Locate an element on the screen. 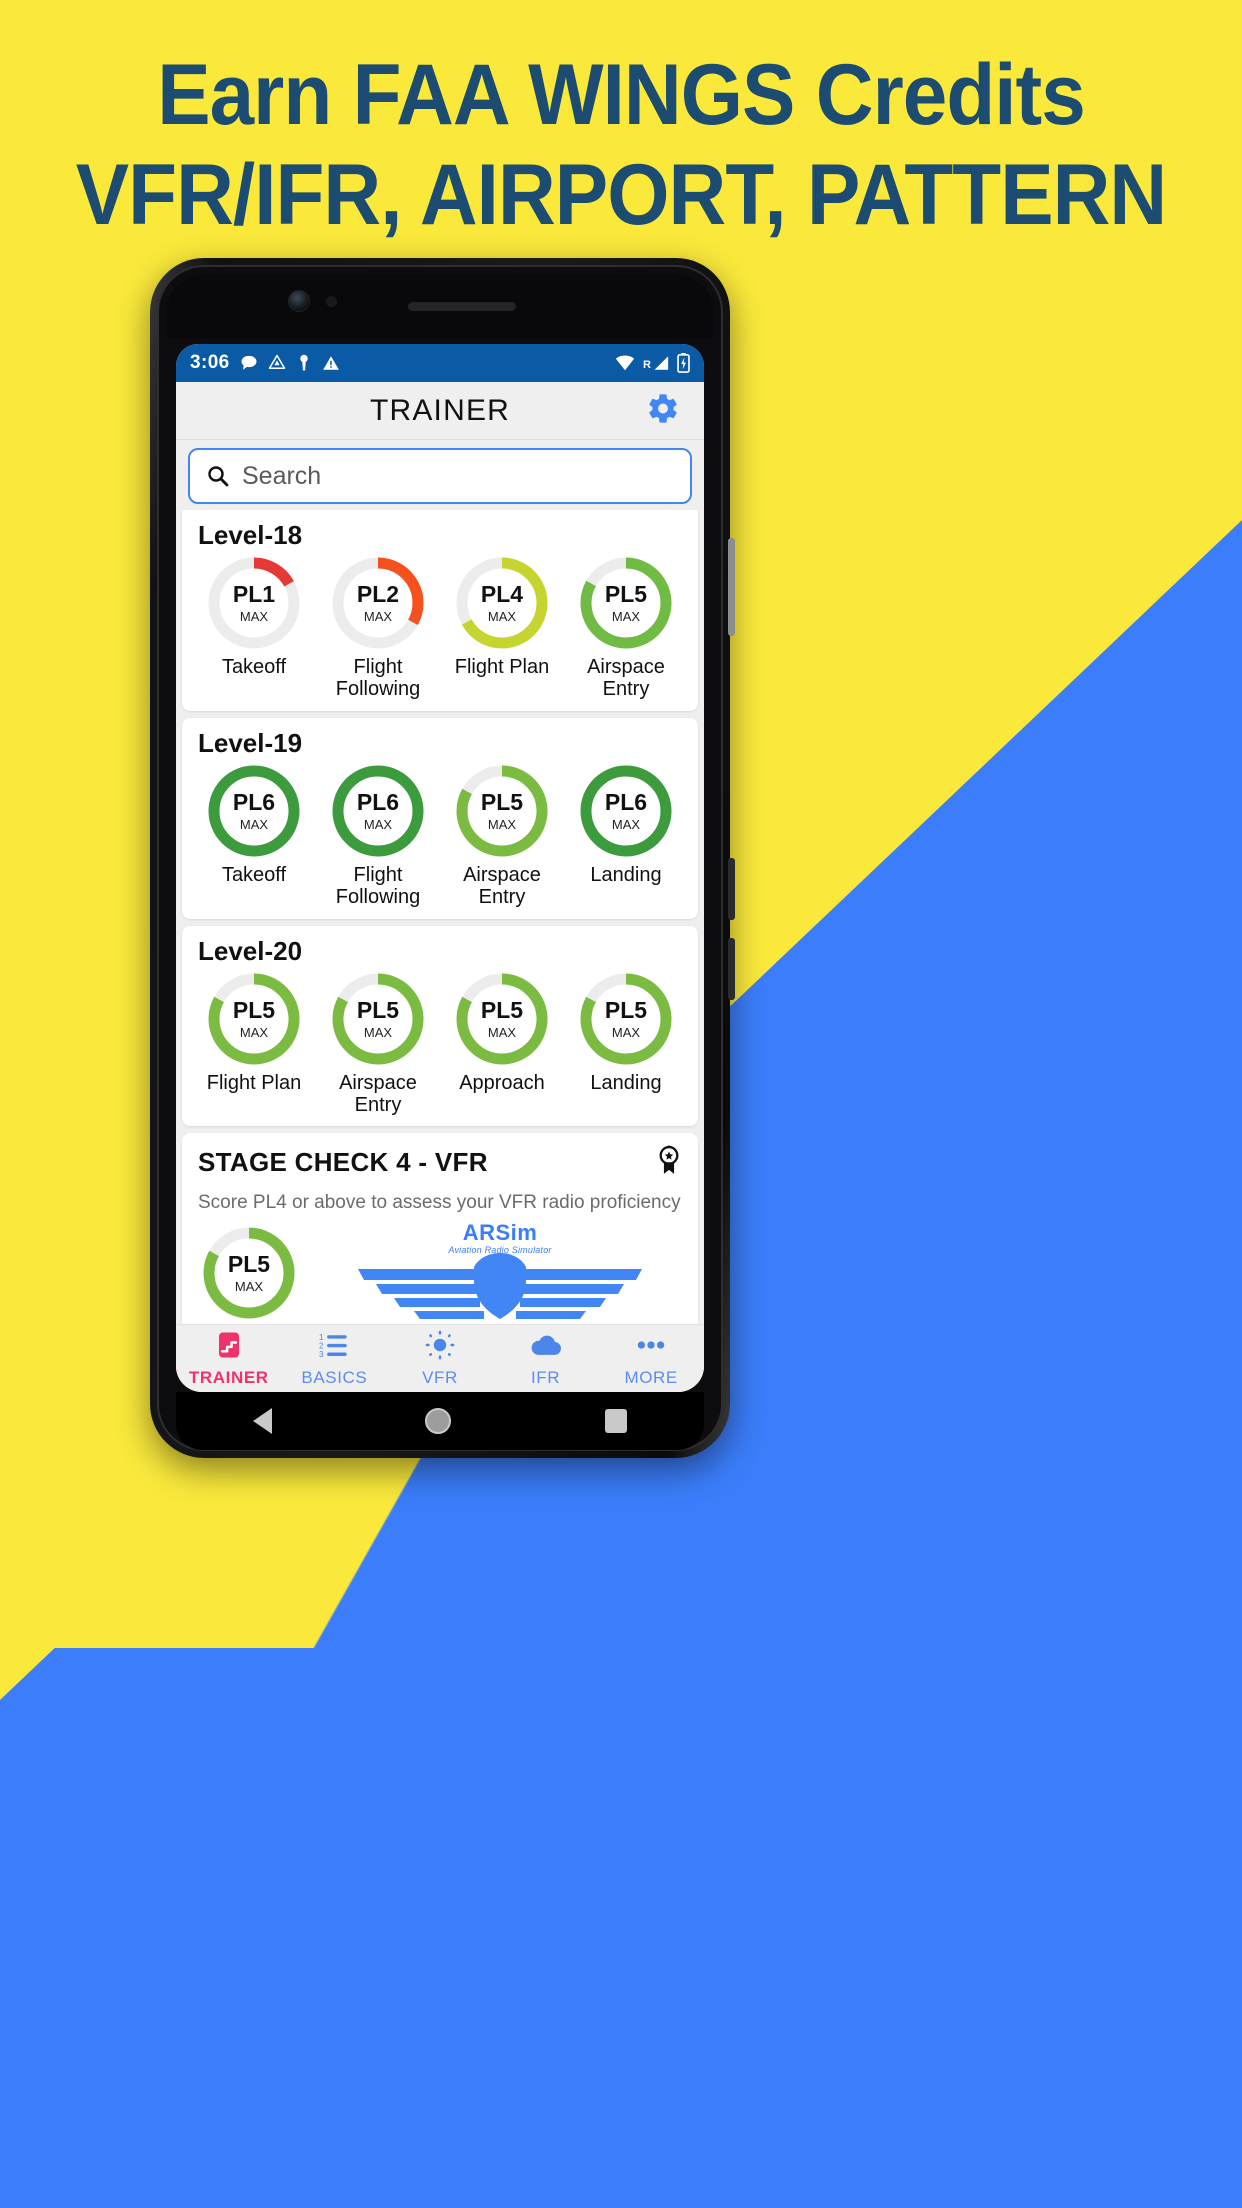 The image size is (1242, 2208). android-navigation-bar is located at coordinates (440, 1421).